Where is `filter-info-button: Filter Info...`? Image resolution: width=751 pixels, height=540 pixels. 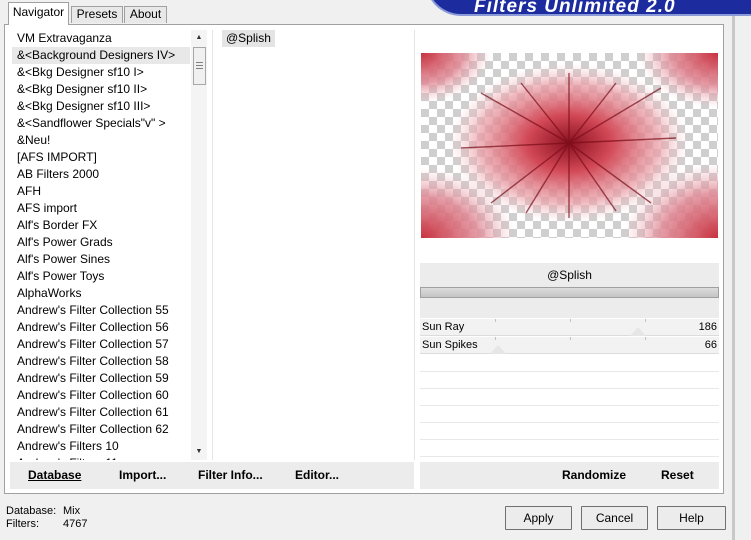
filter-info-button: Filter Info... is located at coordinates (230, 475).